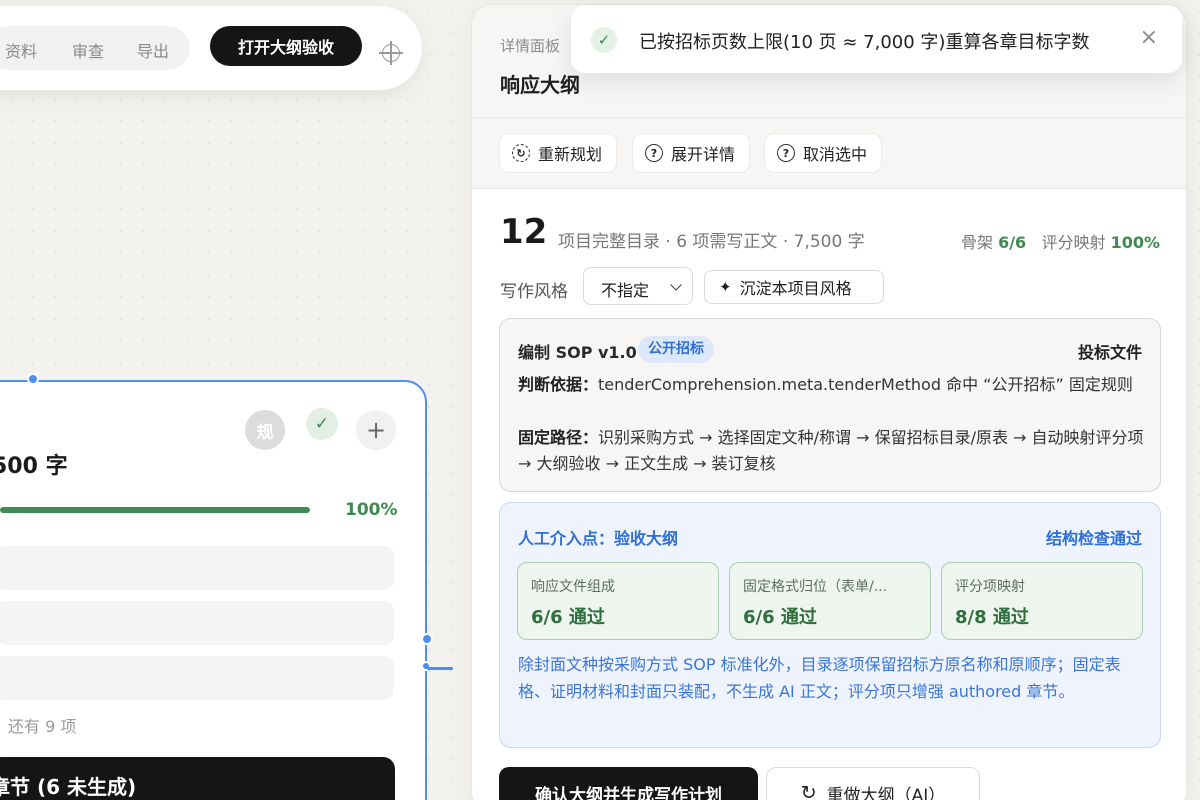 The height and width of the screenshot is (800, 1200). Describe the element at coordinates (391, 53) in the screenshot. I see `locate-icon` at that location.